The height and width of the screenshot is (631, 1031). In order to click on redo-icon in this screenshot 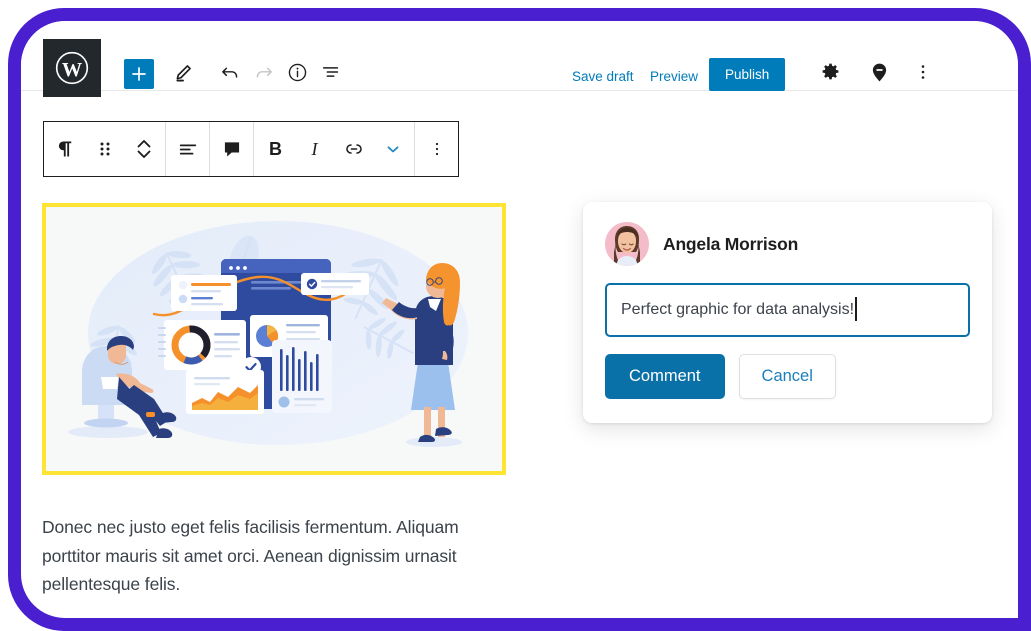, I will do `click(264, 72)`.